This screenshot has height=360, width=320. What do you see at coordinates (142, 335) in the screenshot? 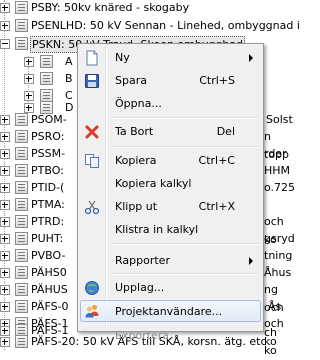
I see `menu-item-label: Exportera` at bounding box center [142, 335].